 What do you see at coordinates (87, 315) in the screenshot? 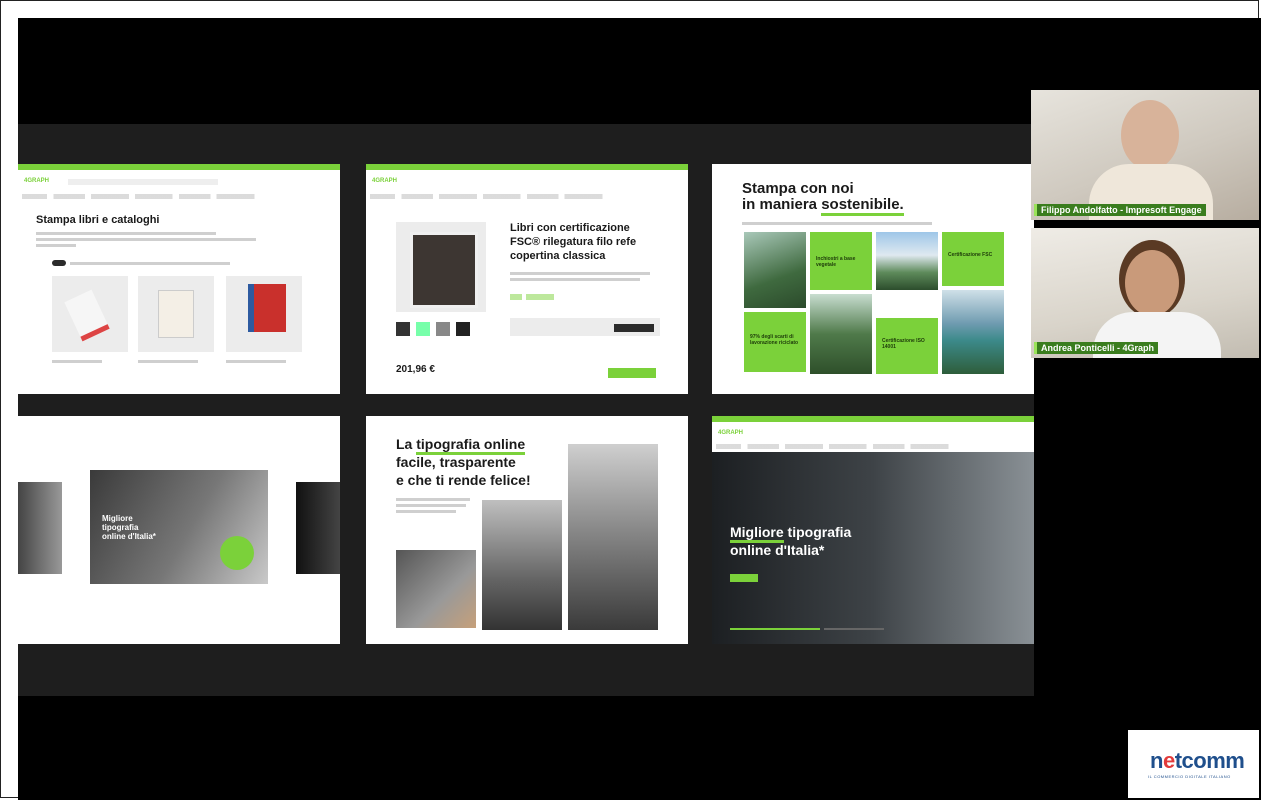
I see `catalog-image` at bounding box center [87, 315].